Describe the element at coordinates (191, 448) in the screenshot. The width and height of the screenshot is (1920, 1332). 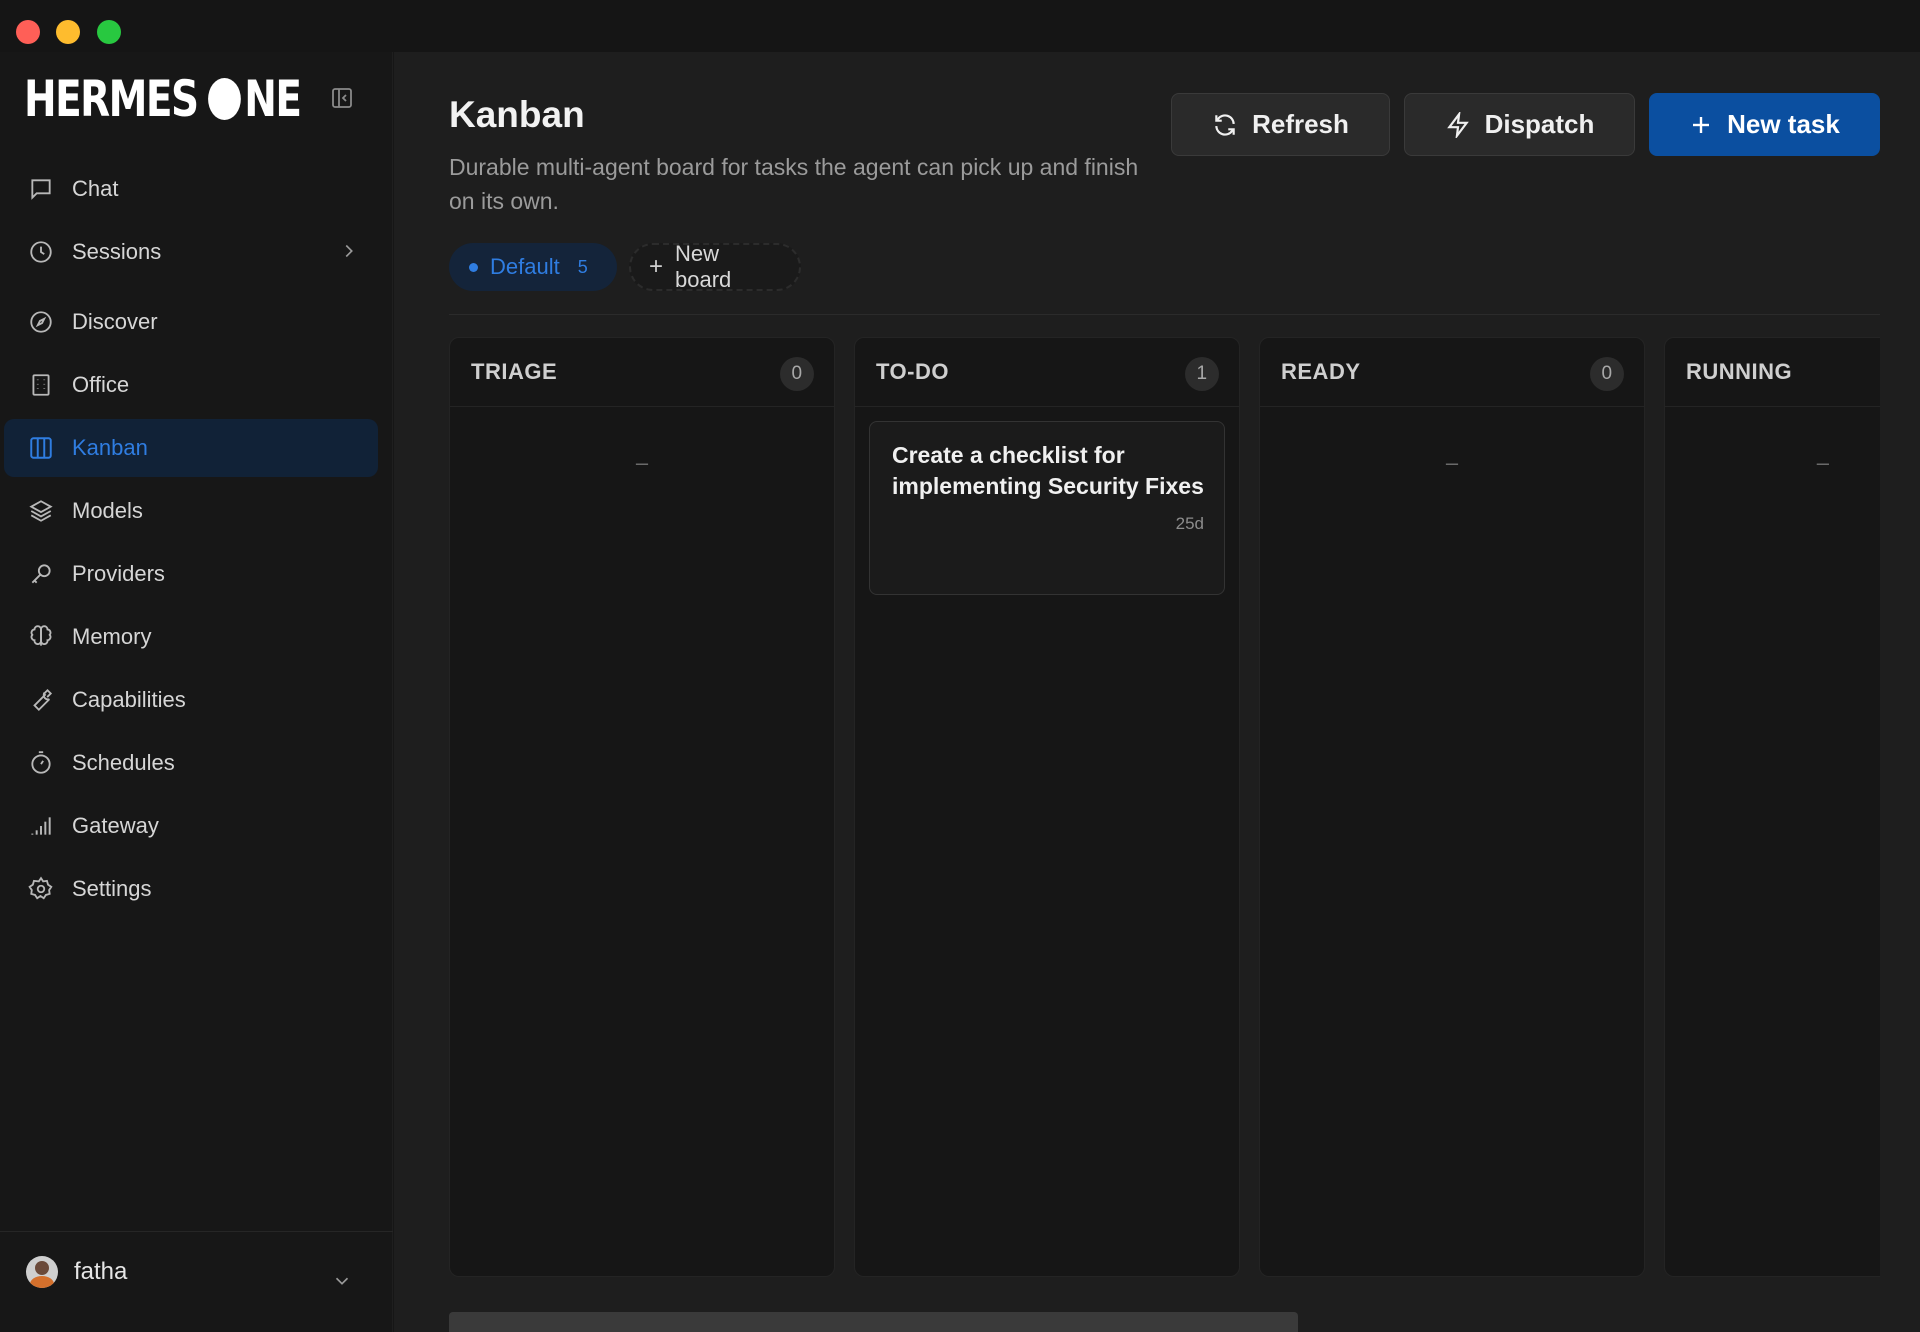
I see `sidebar-item-kanban: Kanban` at that location.